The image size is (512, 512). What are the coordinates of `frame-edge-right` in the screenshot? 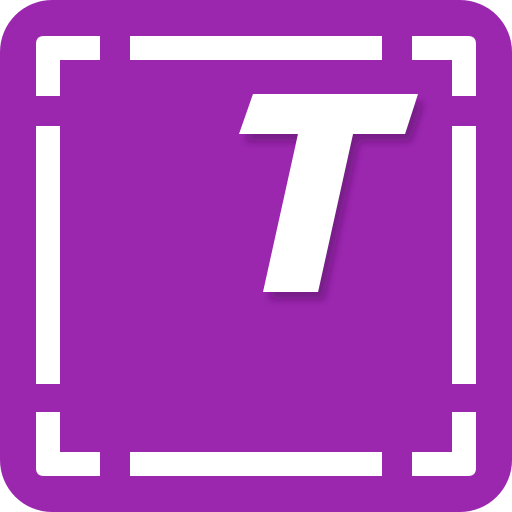 It's located at (464, 255).